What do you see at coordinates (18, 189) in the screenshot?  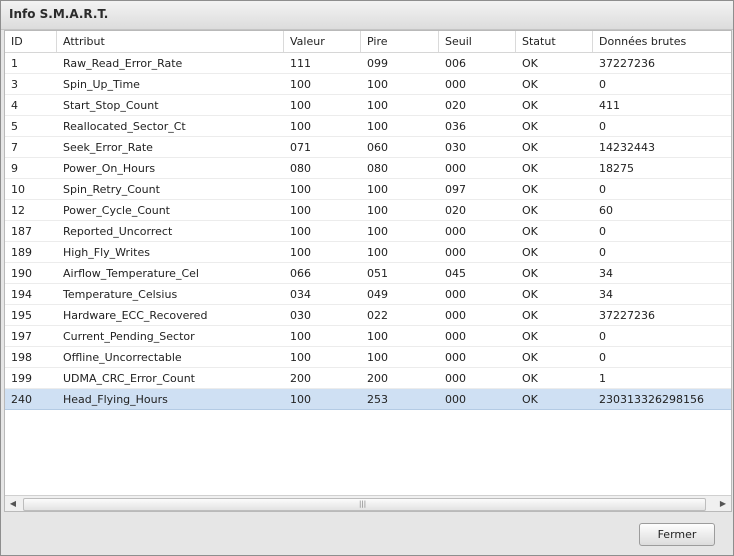 I see `cell-id: 10` at bounding box center [18, 189].